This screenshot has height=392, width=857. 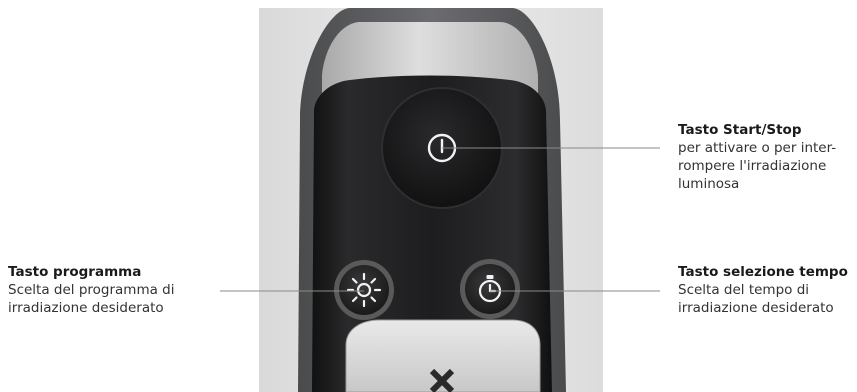 What do you see at coordinates (364, 290) in the screenshot?
I see `program-button` at bounding box center [364, 290].